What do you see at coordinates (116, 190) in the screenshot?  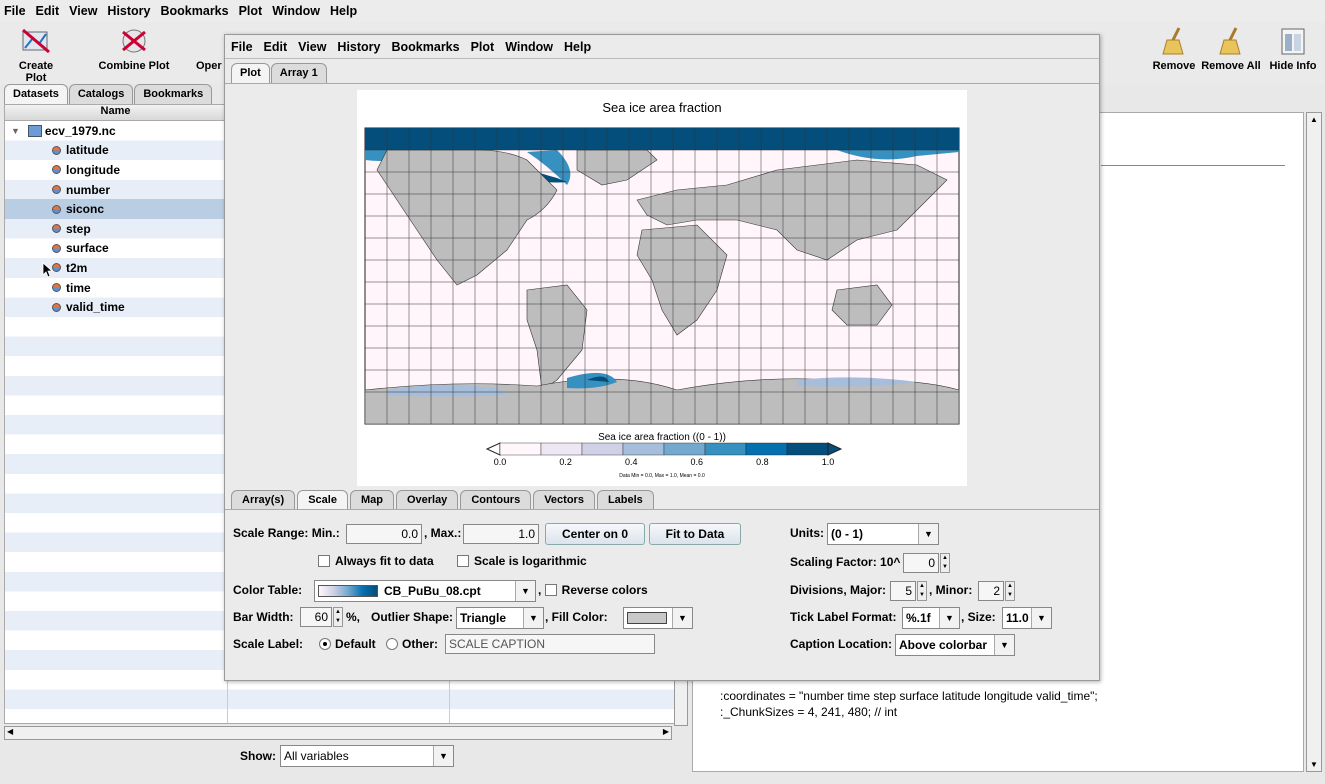 I see `tree-item-number: number` at bounding box center [116, 190].